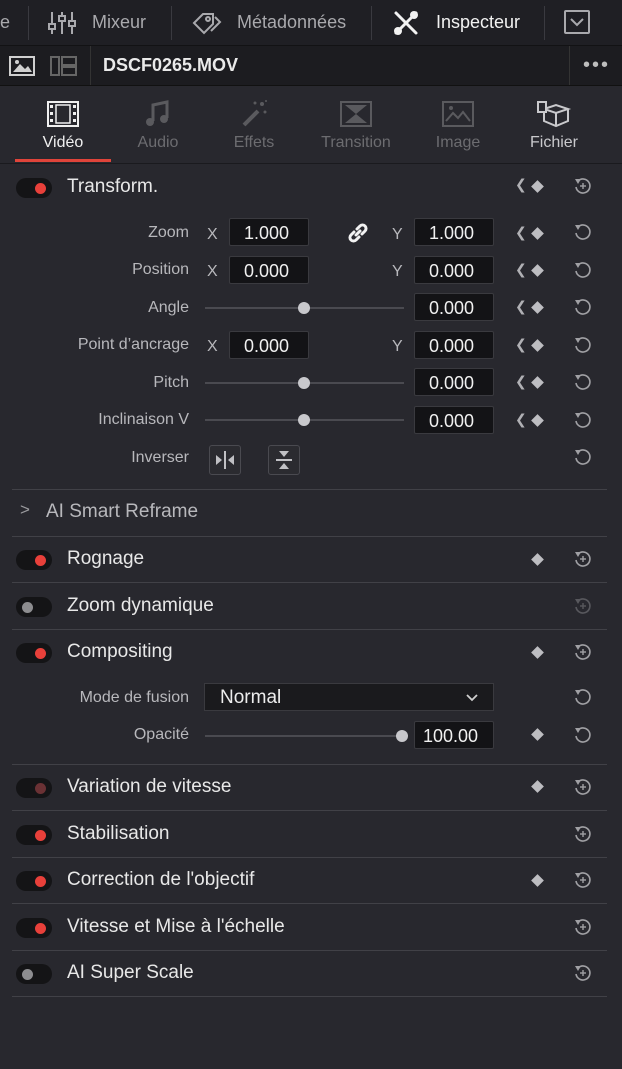  I want to click on tab-video: Vidéo, so click(63, 128).